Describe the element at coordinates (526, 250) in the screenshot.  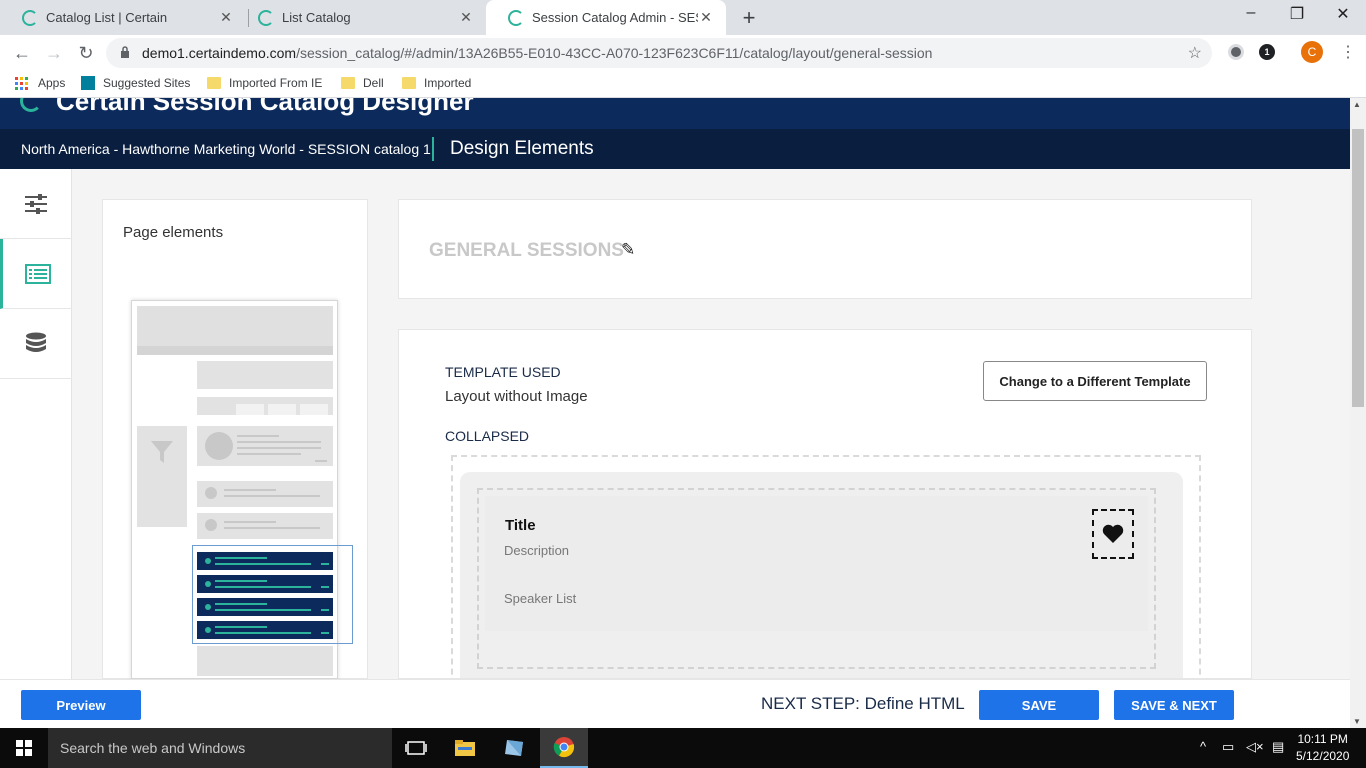
I see `catalog-name: GENERAL SESSIONS` at that location.